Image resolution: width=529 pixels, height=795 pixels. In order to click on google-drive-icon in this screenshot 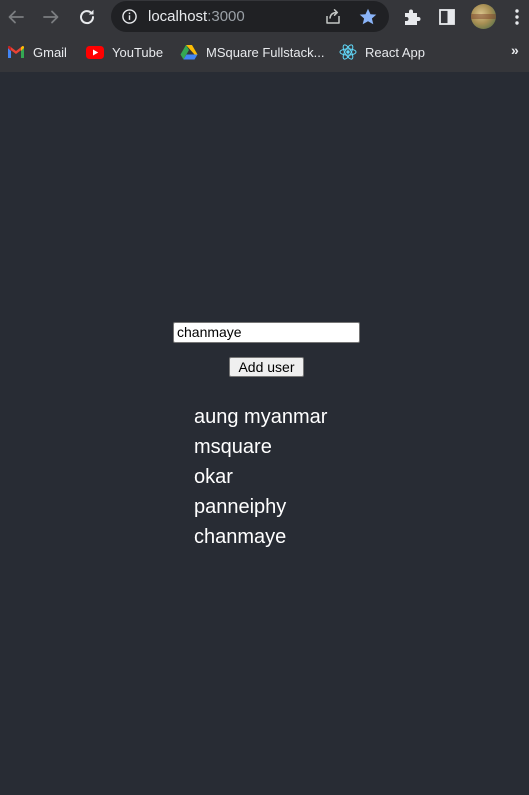, I will do `click(189, 52)`.